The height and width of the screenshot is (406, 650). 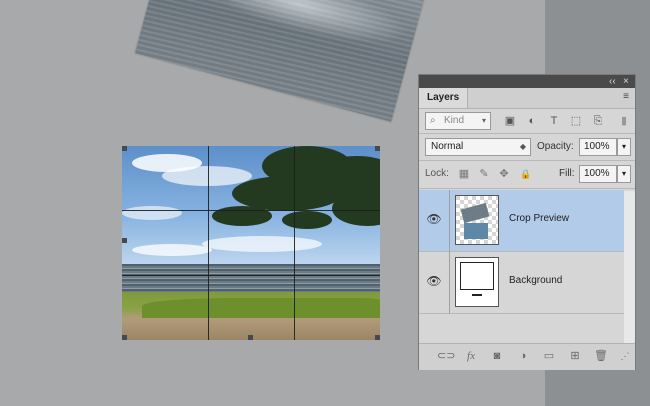 I want to click on fx-icon: fx, so click(x=471, y=356).